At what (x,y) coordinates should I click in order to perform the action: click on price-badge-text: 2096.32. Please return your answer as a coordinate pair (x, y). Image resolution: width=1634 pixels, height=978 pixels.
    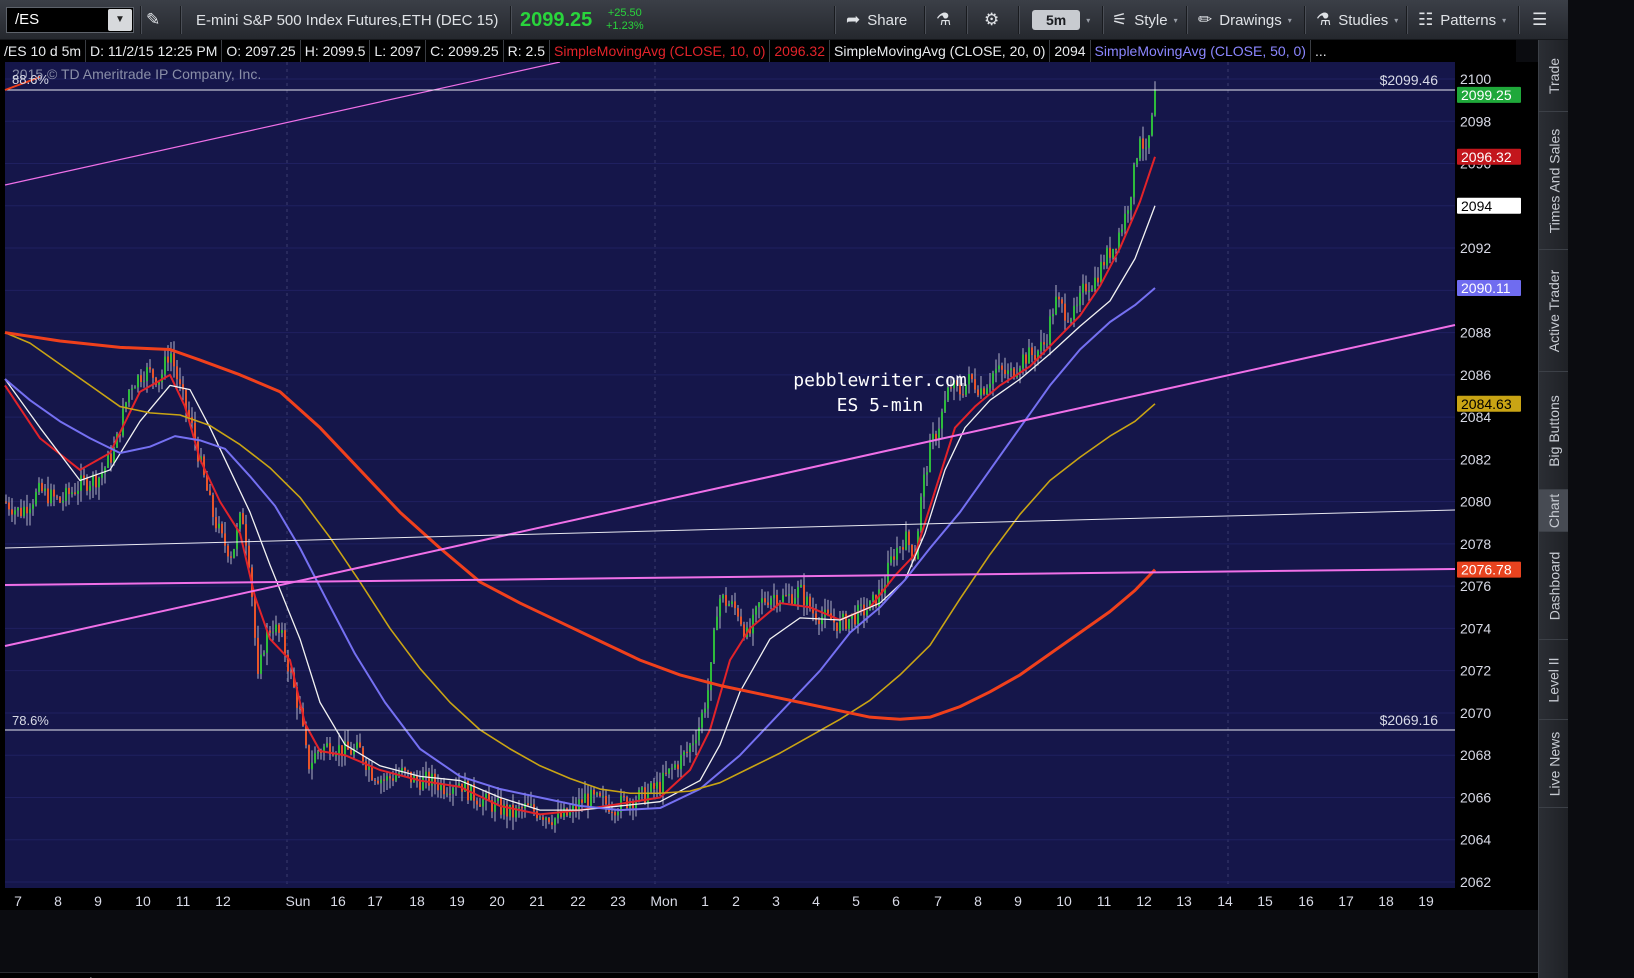
    Looking at the image, I should click on (1486, 157).